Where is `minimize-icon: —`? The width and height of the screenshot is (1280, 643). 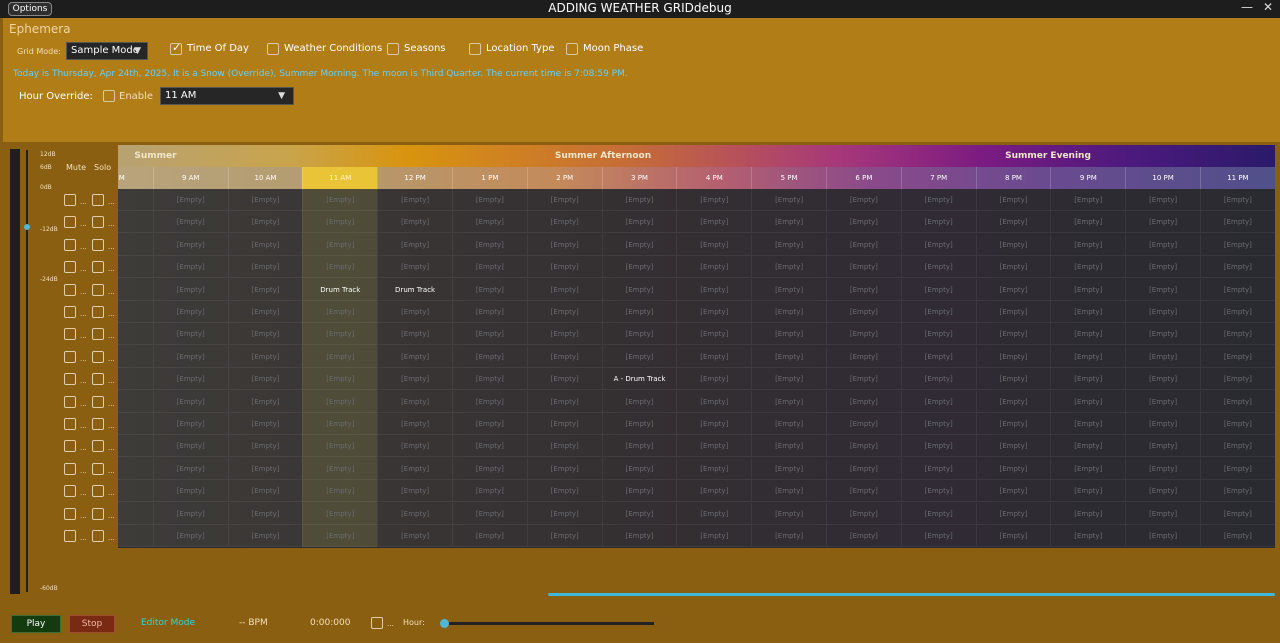
minimize-icon: — is located at coordinates (1247, 7).